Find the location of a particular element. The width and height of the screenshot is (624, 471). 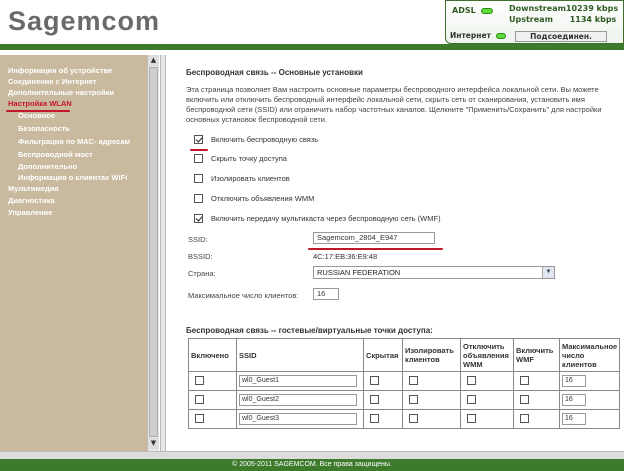

enable-wireless-label: Включить беспроводную связь is located at coordinates (265, 139).